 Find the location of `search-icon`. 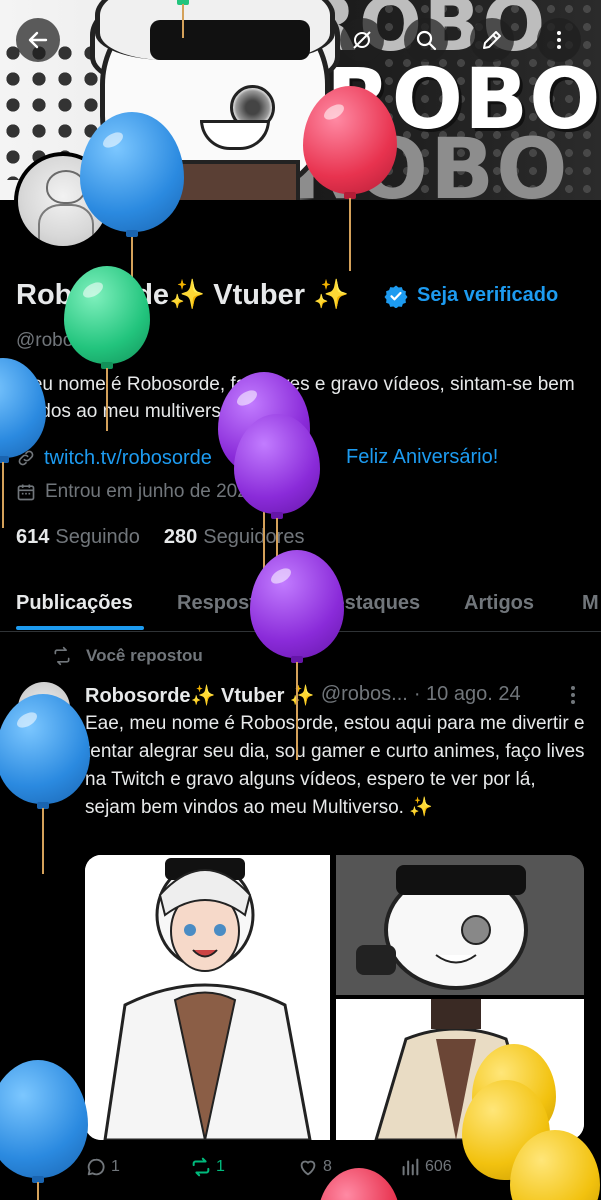

search-icon is located at coordinates (426, 40).